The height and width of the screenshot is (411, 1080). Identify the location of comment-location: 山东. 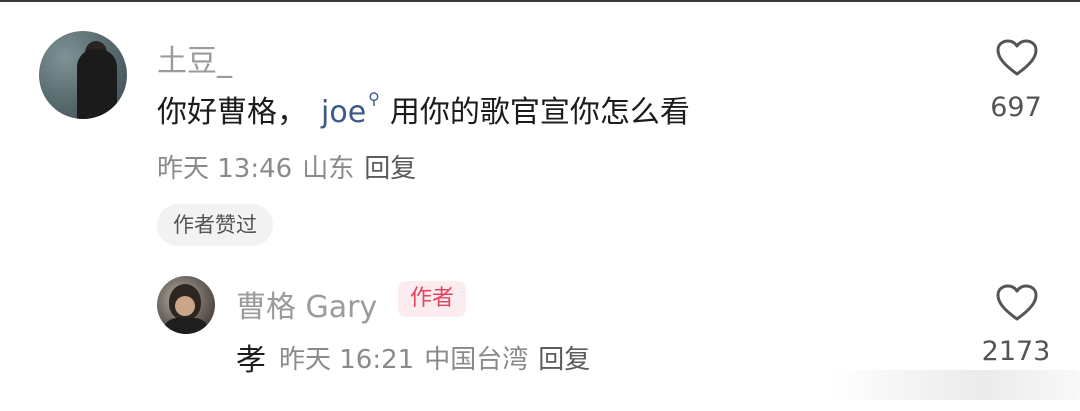
(328, 169).